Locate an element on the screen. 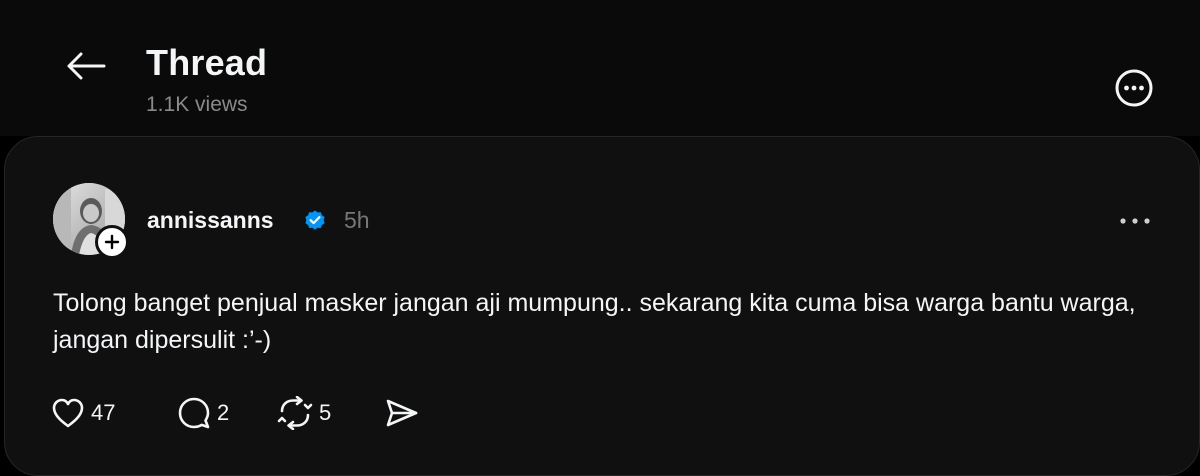 The height and width of the screenshot is (476, 1200). view-count: 1.1K views is located at coordinates (197, 104).